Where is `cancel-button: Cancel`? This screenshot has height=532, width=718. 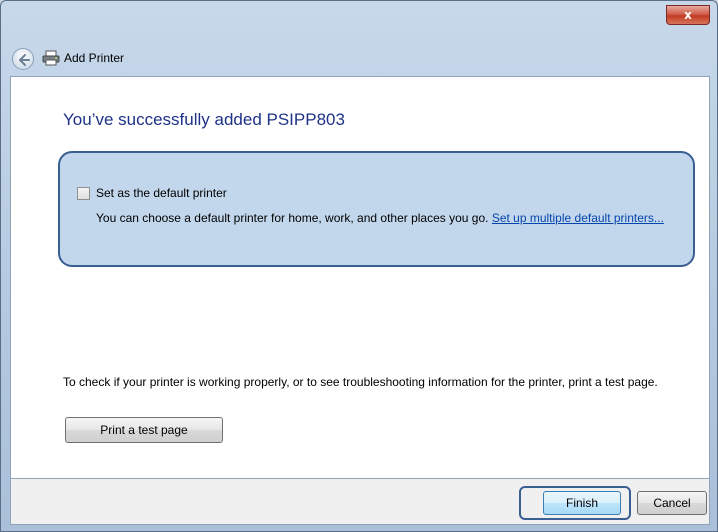
cancel-button: Cancel is located at coordinates (672, 503).